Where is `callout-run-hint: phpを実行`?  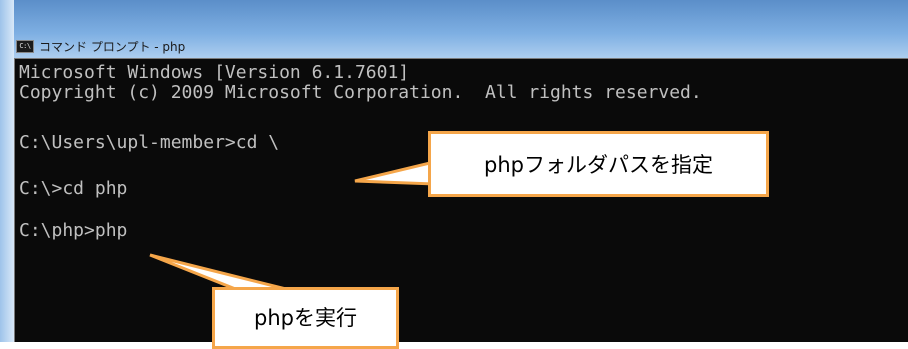
callout-run-hint: phpを実行 is located at coordinates (305, 318).